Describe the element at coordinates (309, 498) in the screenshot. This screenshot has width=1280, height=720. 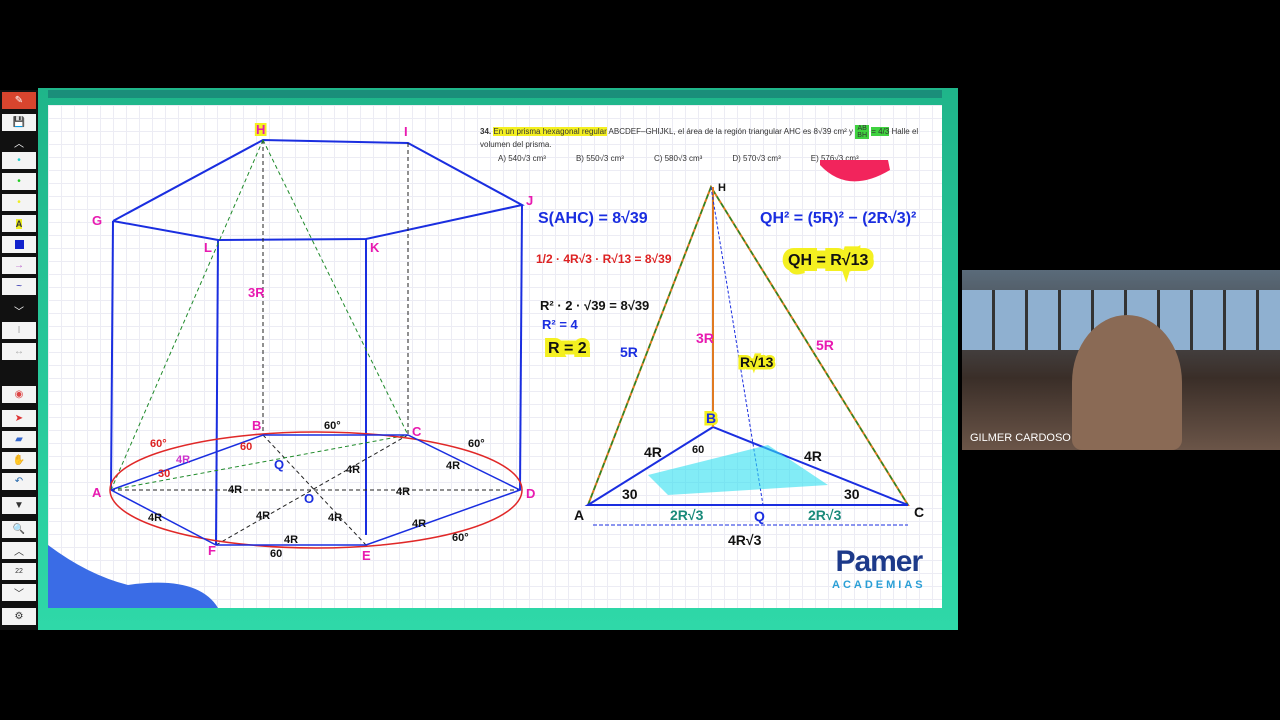
I see `center-o: O` at that location.